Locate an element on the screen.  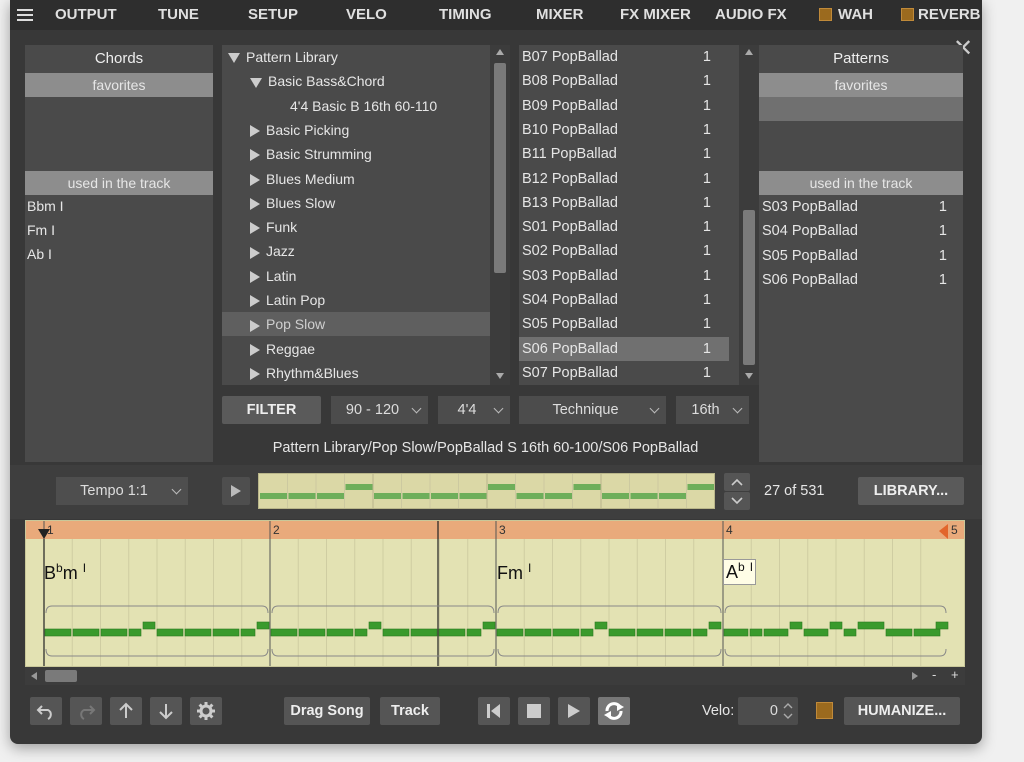
hamburger-menu-icon is located at coordinates (25, 15).